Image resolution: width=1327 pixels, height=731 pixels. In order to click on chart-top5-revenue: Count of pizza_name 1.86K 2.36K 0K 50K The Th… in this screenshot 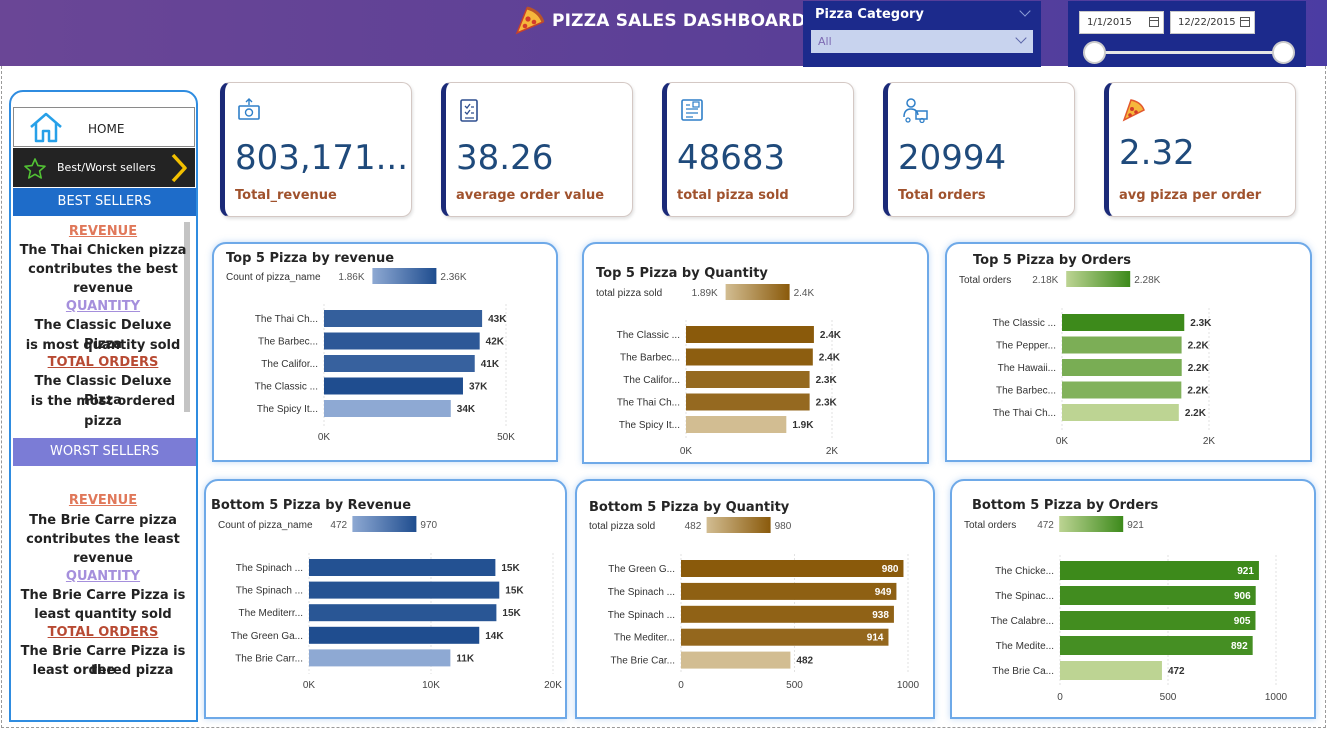, I will do `click(385, 352)`.